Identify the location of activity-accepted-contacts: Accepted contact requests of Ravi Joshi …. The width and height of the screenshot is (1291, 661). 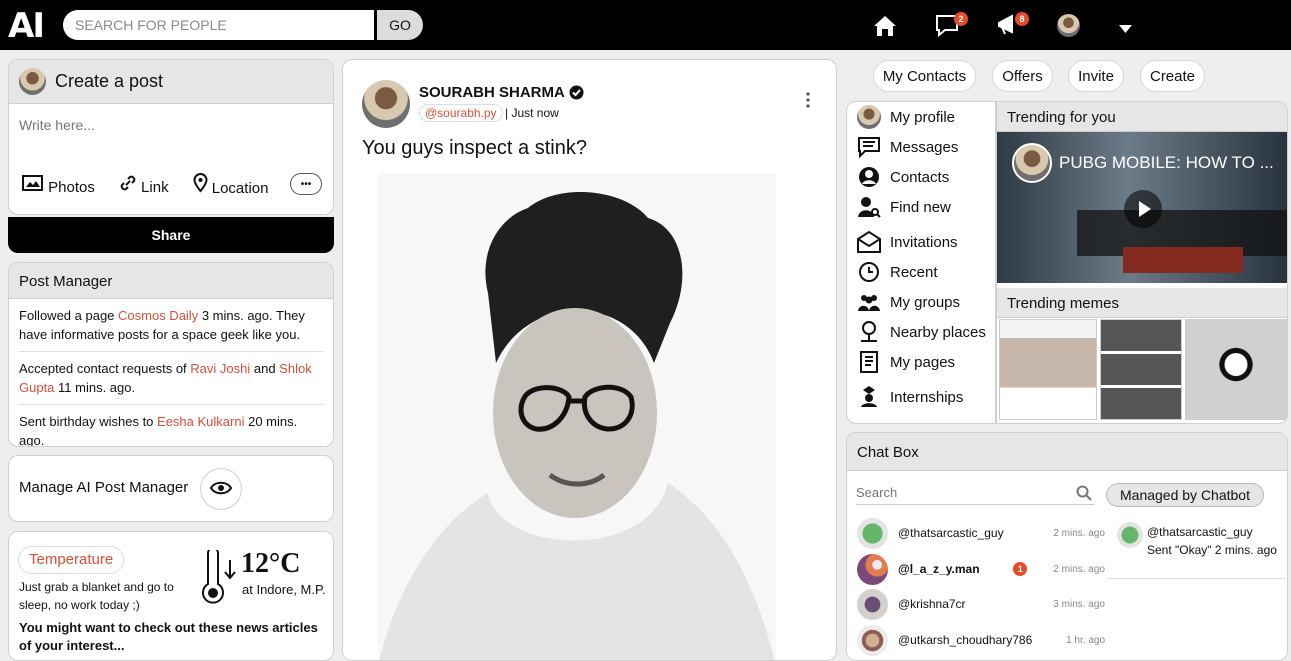
(171, 378).